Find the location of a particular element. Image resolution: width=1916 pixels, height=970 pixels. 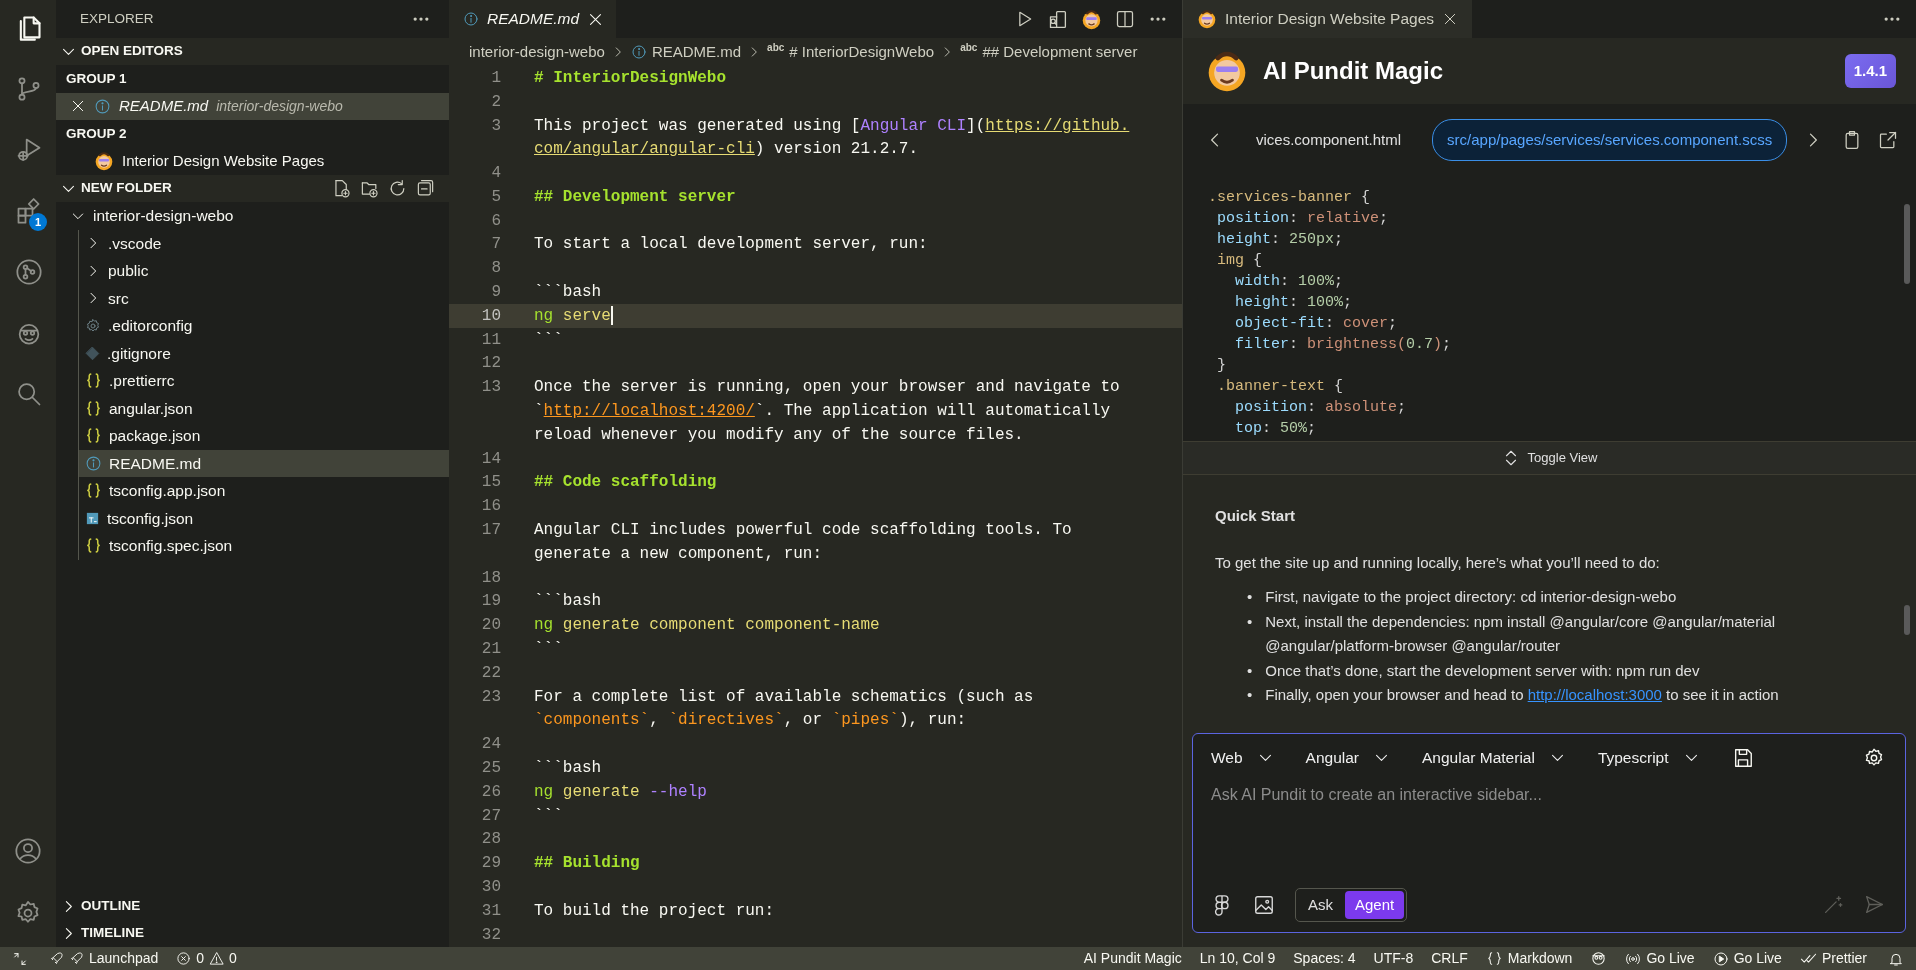

code-line: .banner-text { is located at coordinates (1280, 386).